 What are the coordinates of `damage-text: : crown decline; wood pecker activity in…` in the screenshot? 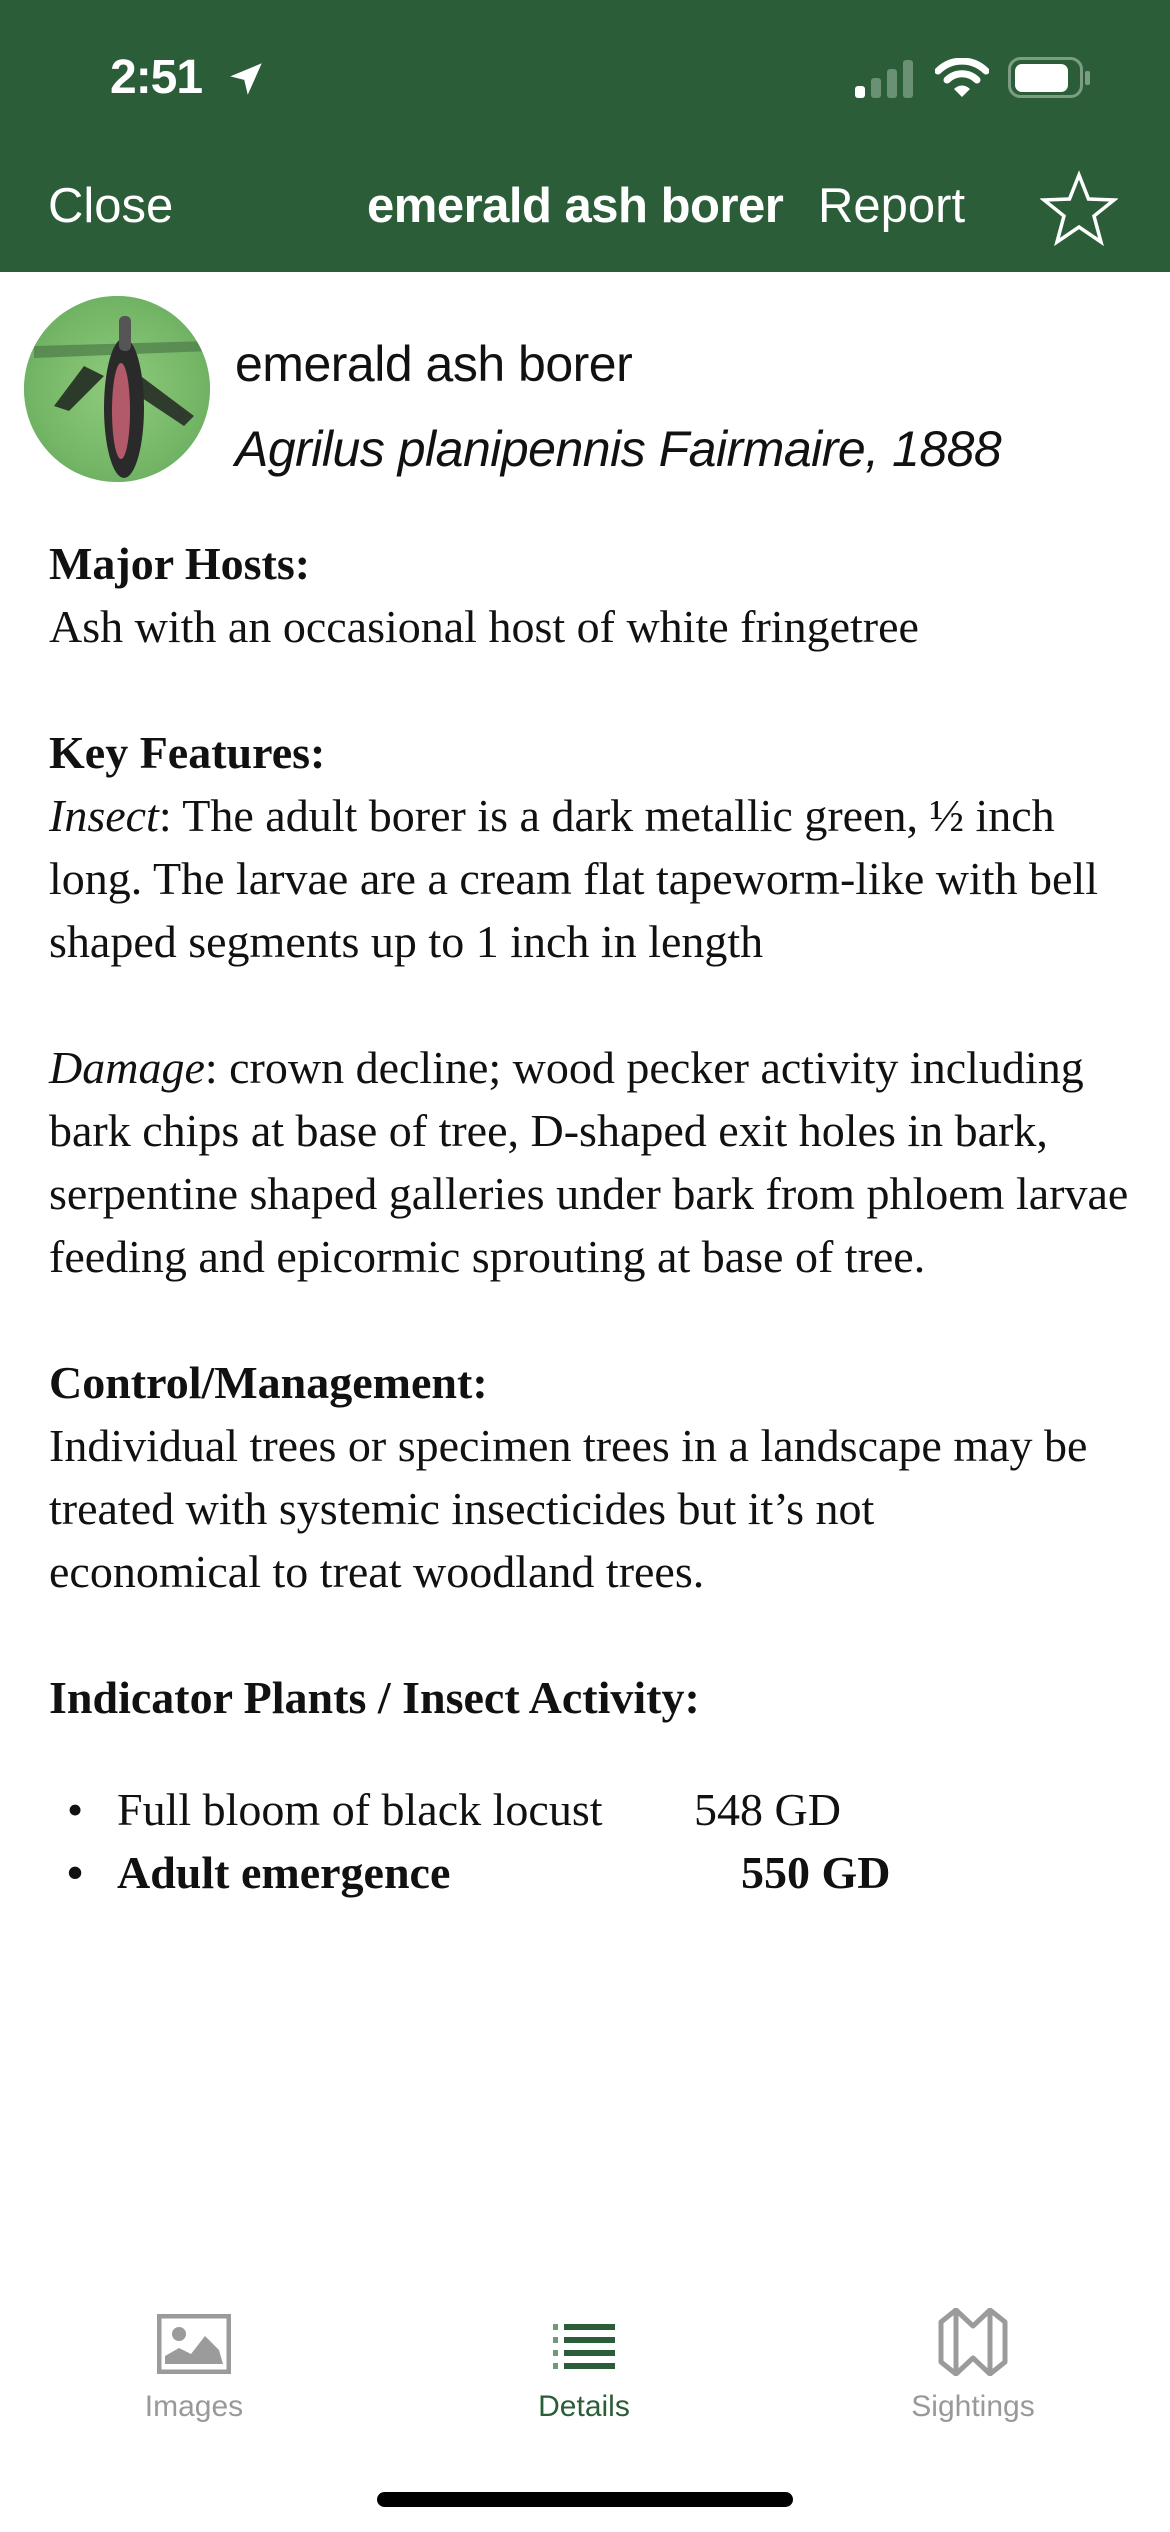 It's located at (589, 1162).